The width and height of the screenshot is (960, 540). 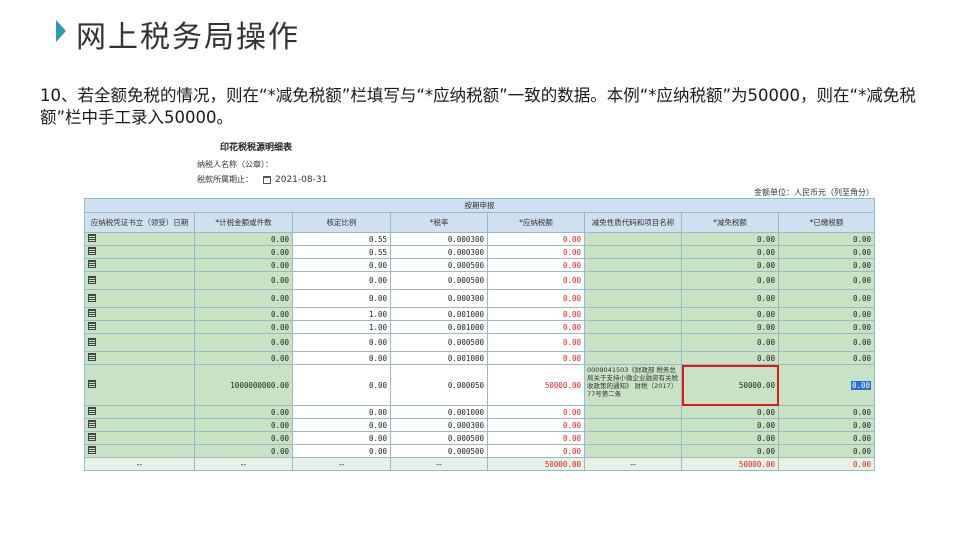 I want to click on period-value: 2021-08-31, so click(x=301, y=180).